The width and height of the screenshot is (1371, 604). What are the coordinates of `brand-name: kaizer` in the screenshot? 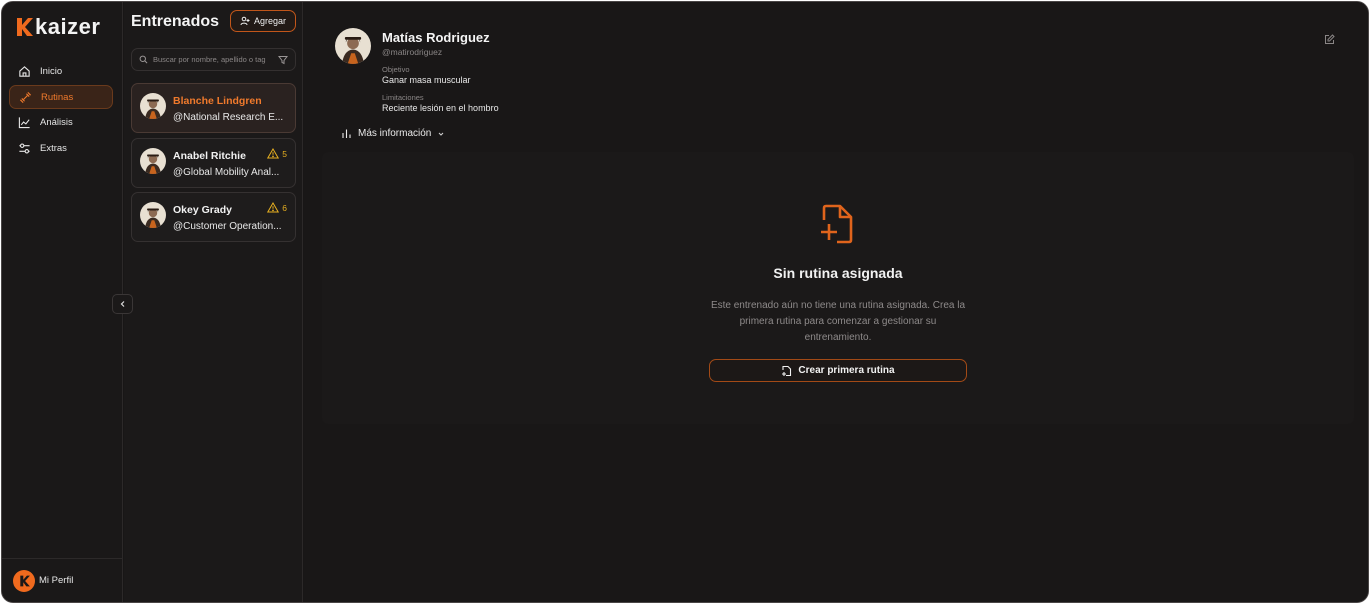 It's located at (68, 26).